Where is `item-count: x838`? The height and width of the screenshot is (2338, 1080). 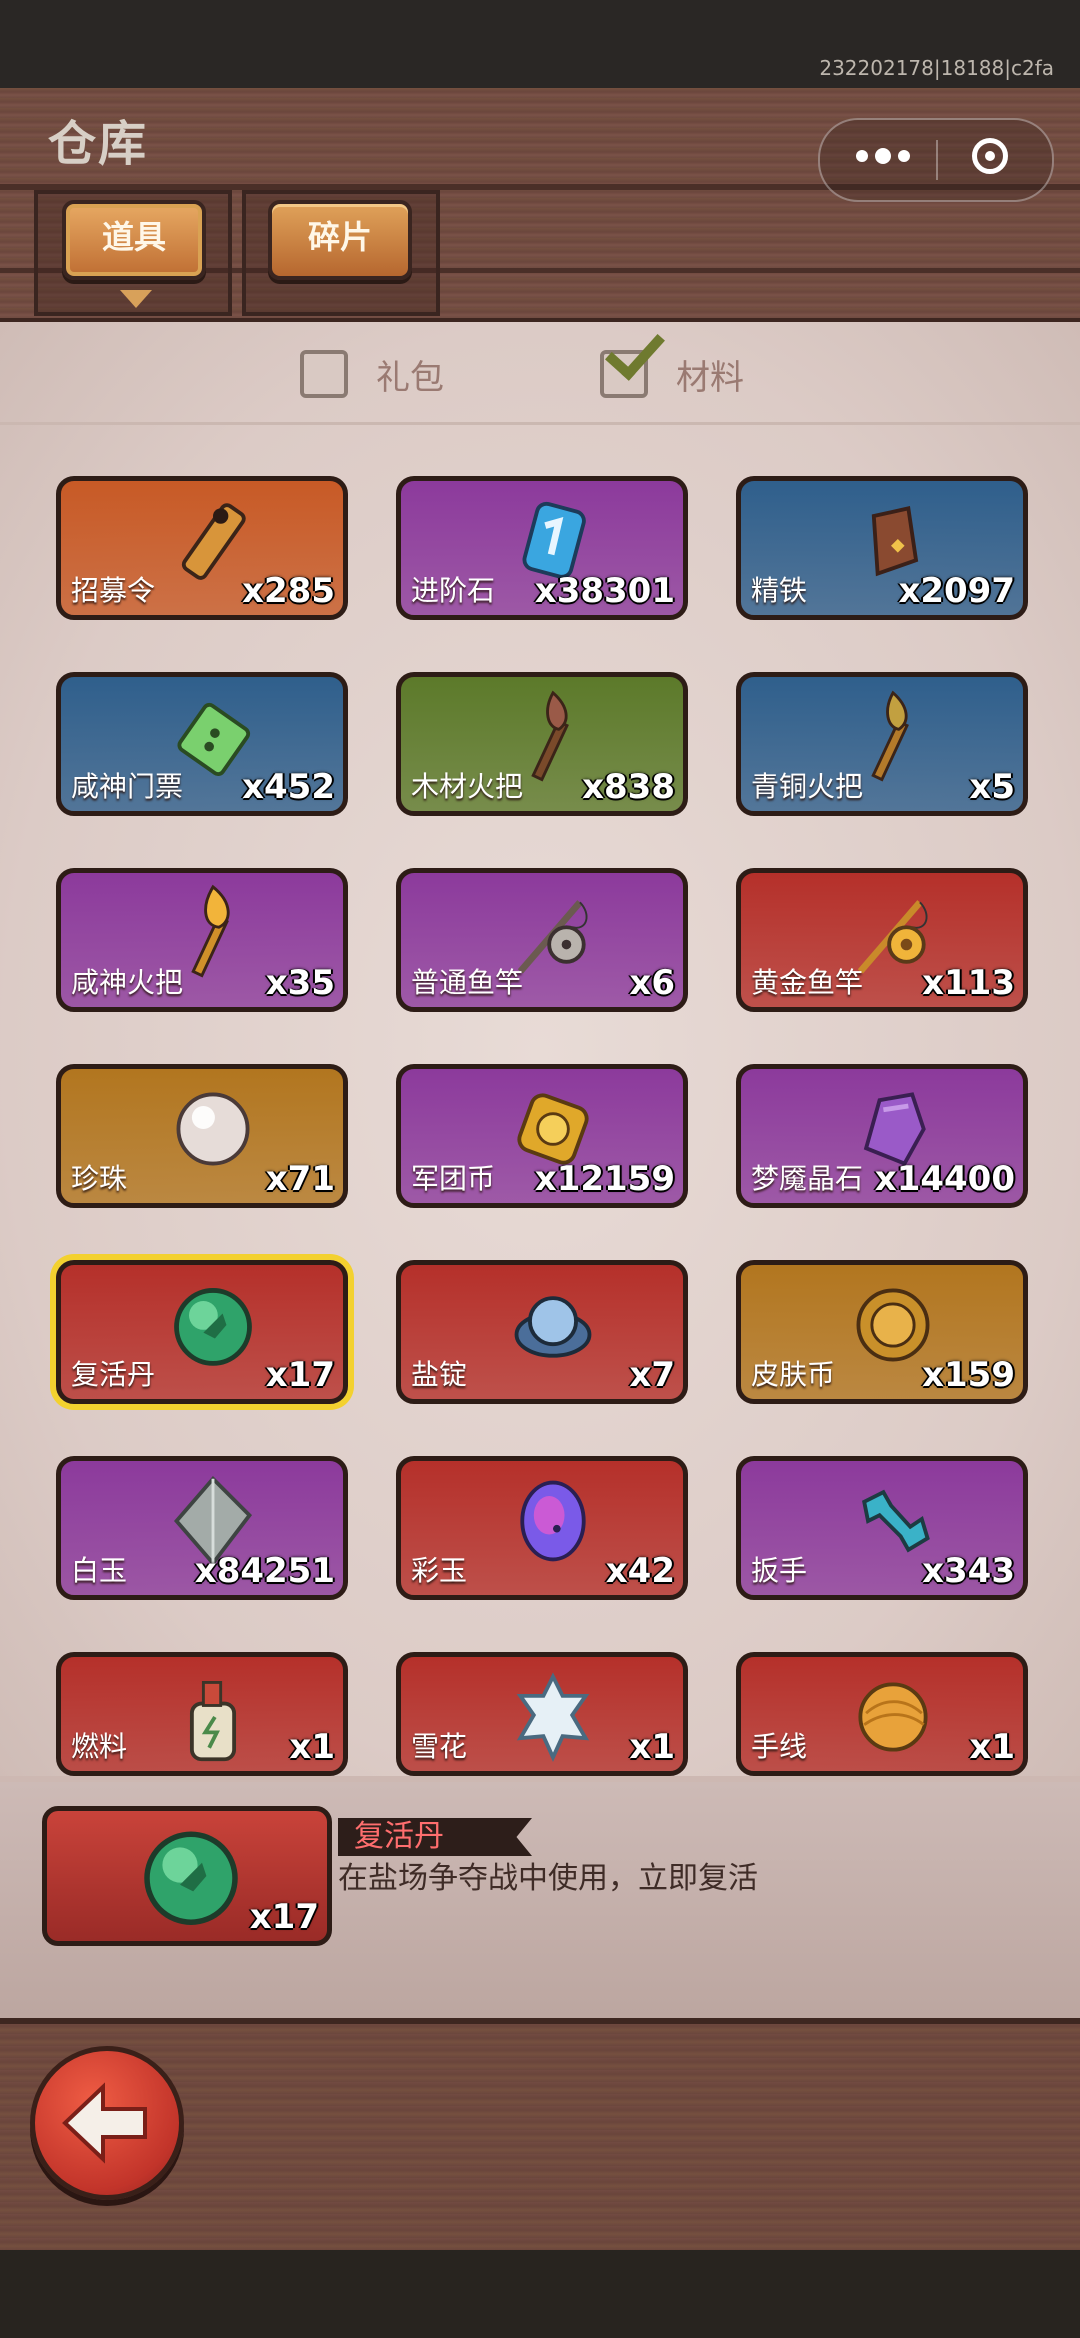
item-count: x838 is located at coordinates (628, 787).